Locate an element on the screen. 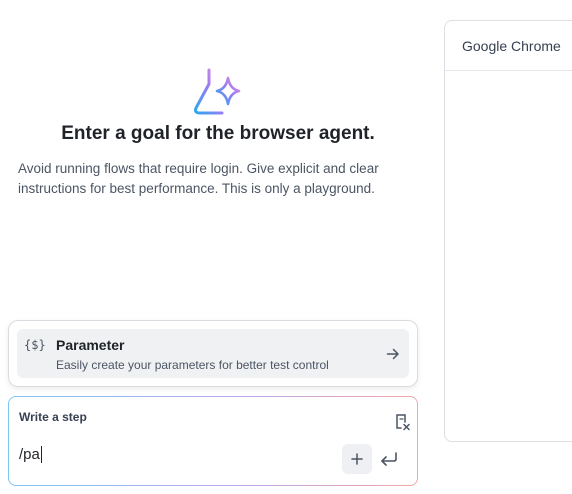 The height and width of the screenshot is (494, 572). browser-title: Google Chrome is located at coordinates (511, 45).